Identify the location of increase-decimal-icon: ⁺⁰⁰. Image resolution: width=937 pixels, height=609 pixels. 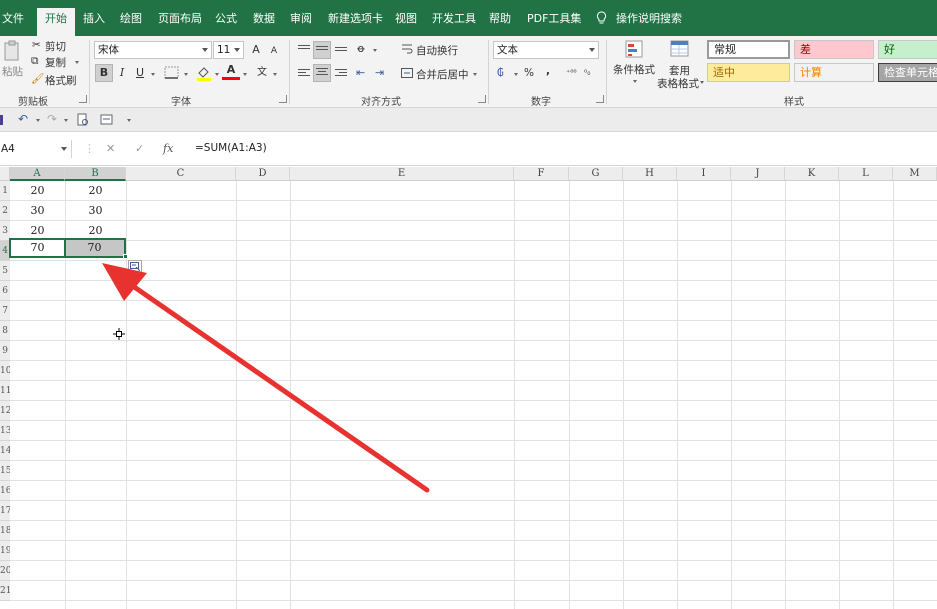
(571, 72).